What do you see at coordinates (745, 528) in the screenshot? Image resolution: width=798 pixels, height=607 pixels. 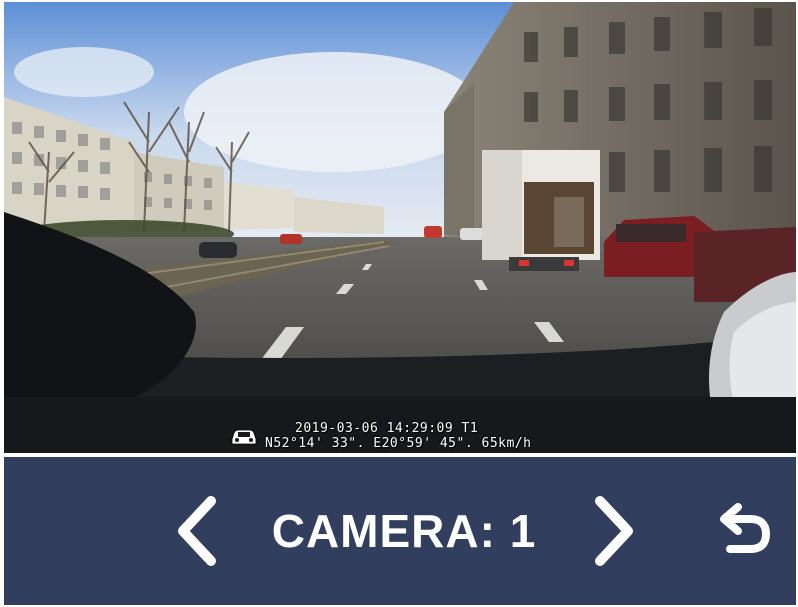 I see `return-arrow-icon` at bounding box center [745, 528].